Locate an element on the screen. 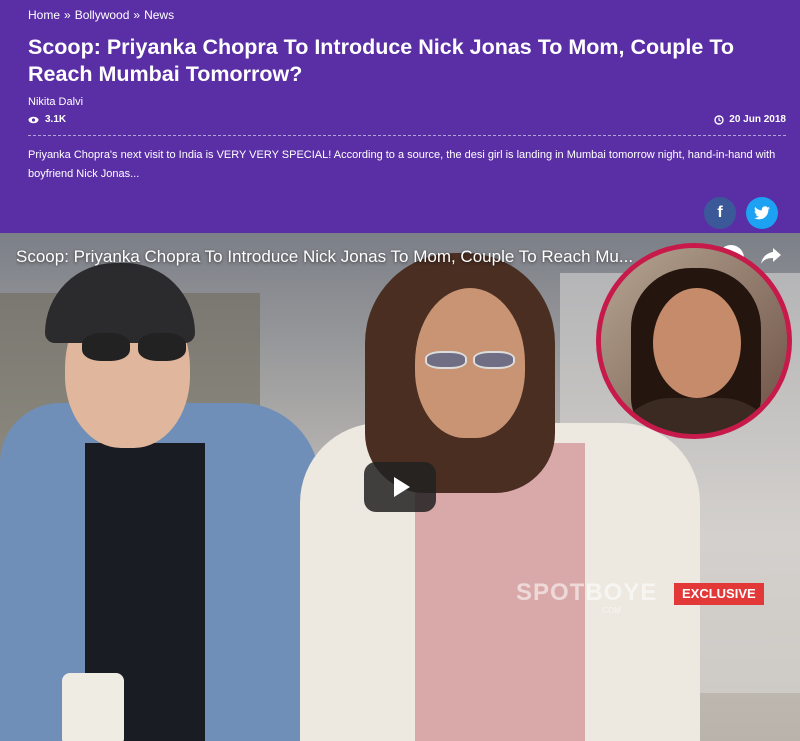 The image size is (800, 741). coffee-cup is located at coordinates (93, 707).